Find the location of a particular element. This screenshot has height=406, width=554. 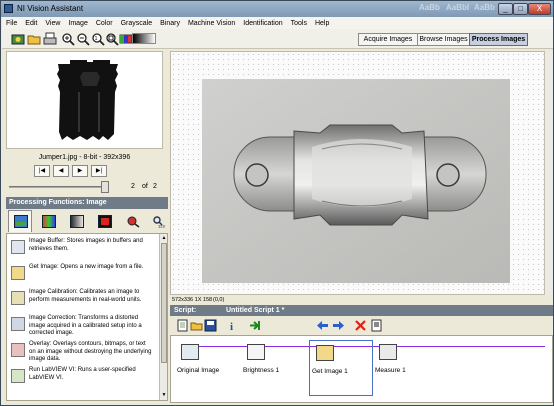

image-slider-track is located at coordinates (59, 187).